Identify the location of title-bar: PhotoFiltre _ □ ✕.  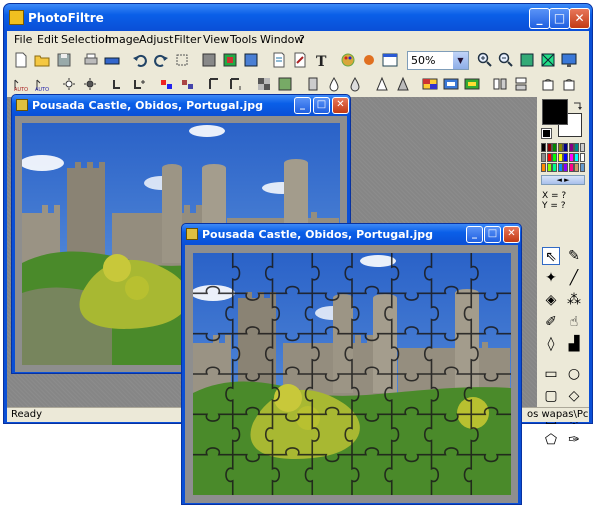
(298, 17).